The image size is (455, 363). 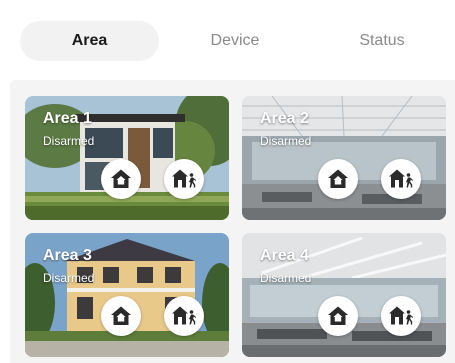 I want to click on area-name: Area 2, so click(x=284, y=118).